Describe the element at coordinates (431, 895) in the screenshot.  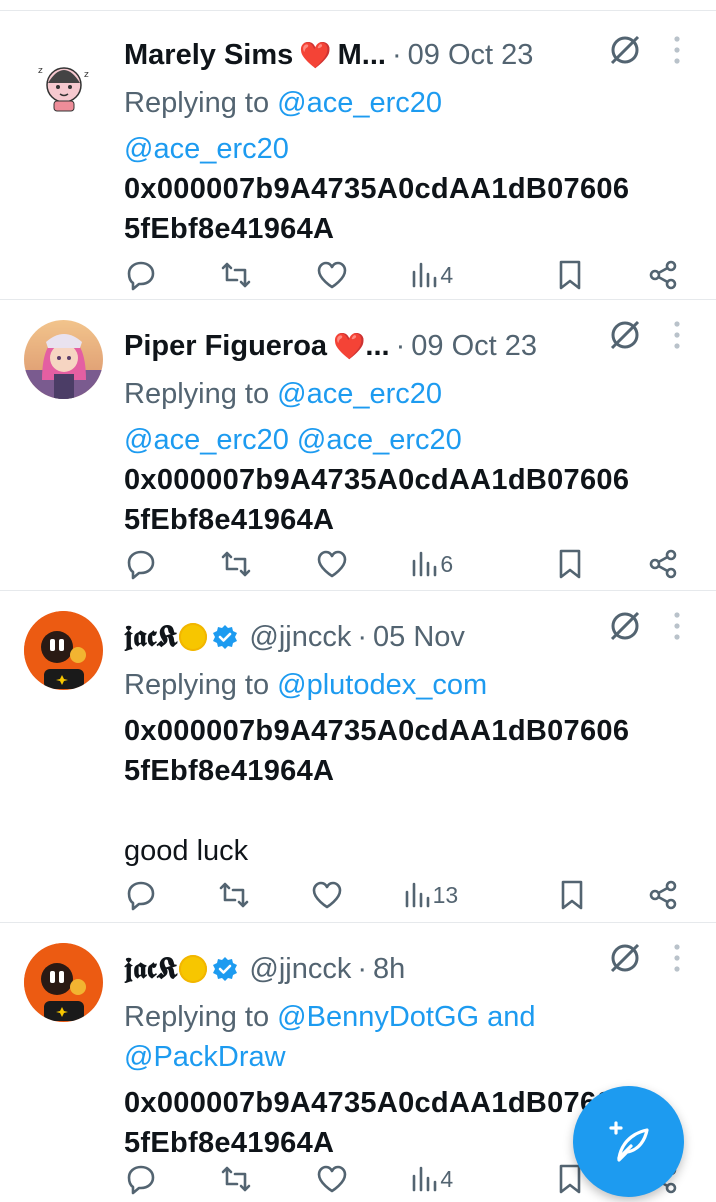
I see `views-button: 13` at that location.